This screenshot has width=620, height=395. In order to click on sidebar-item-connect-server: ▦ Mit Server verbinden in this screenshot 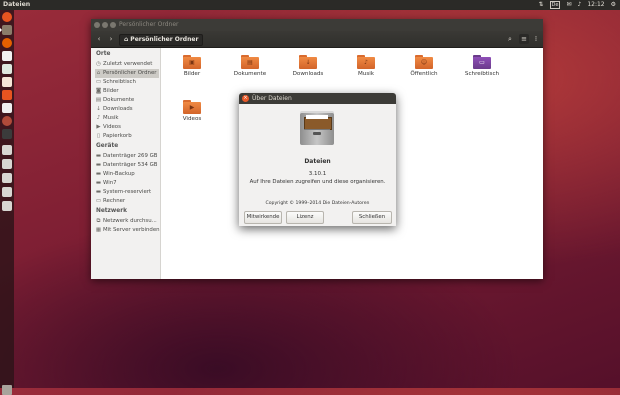, I will do `click(127, 230)`.